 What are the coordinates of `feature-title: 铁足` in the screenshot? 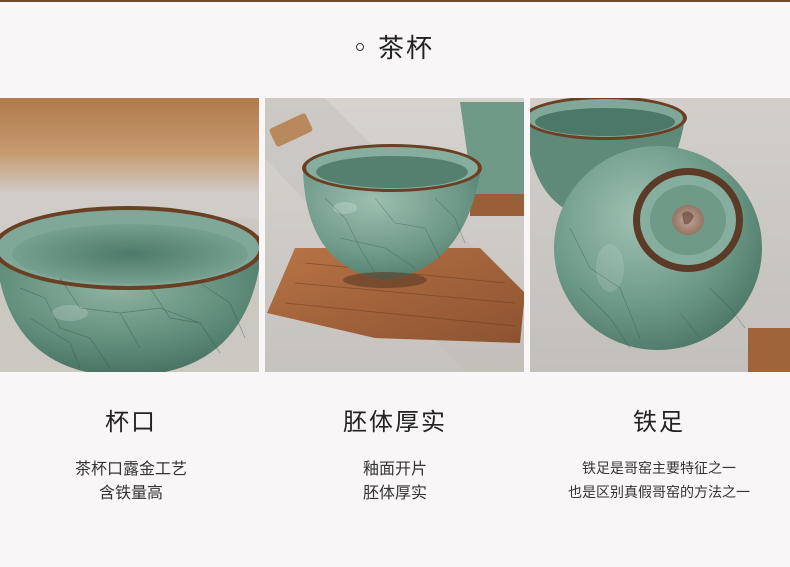 It's located at (659, 422).